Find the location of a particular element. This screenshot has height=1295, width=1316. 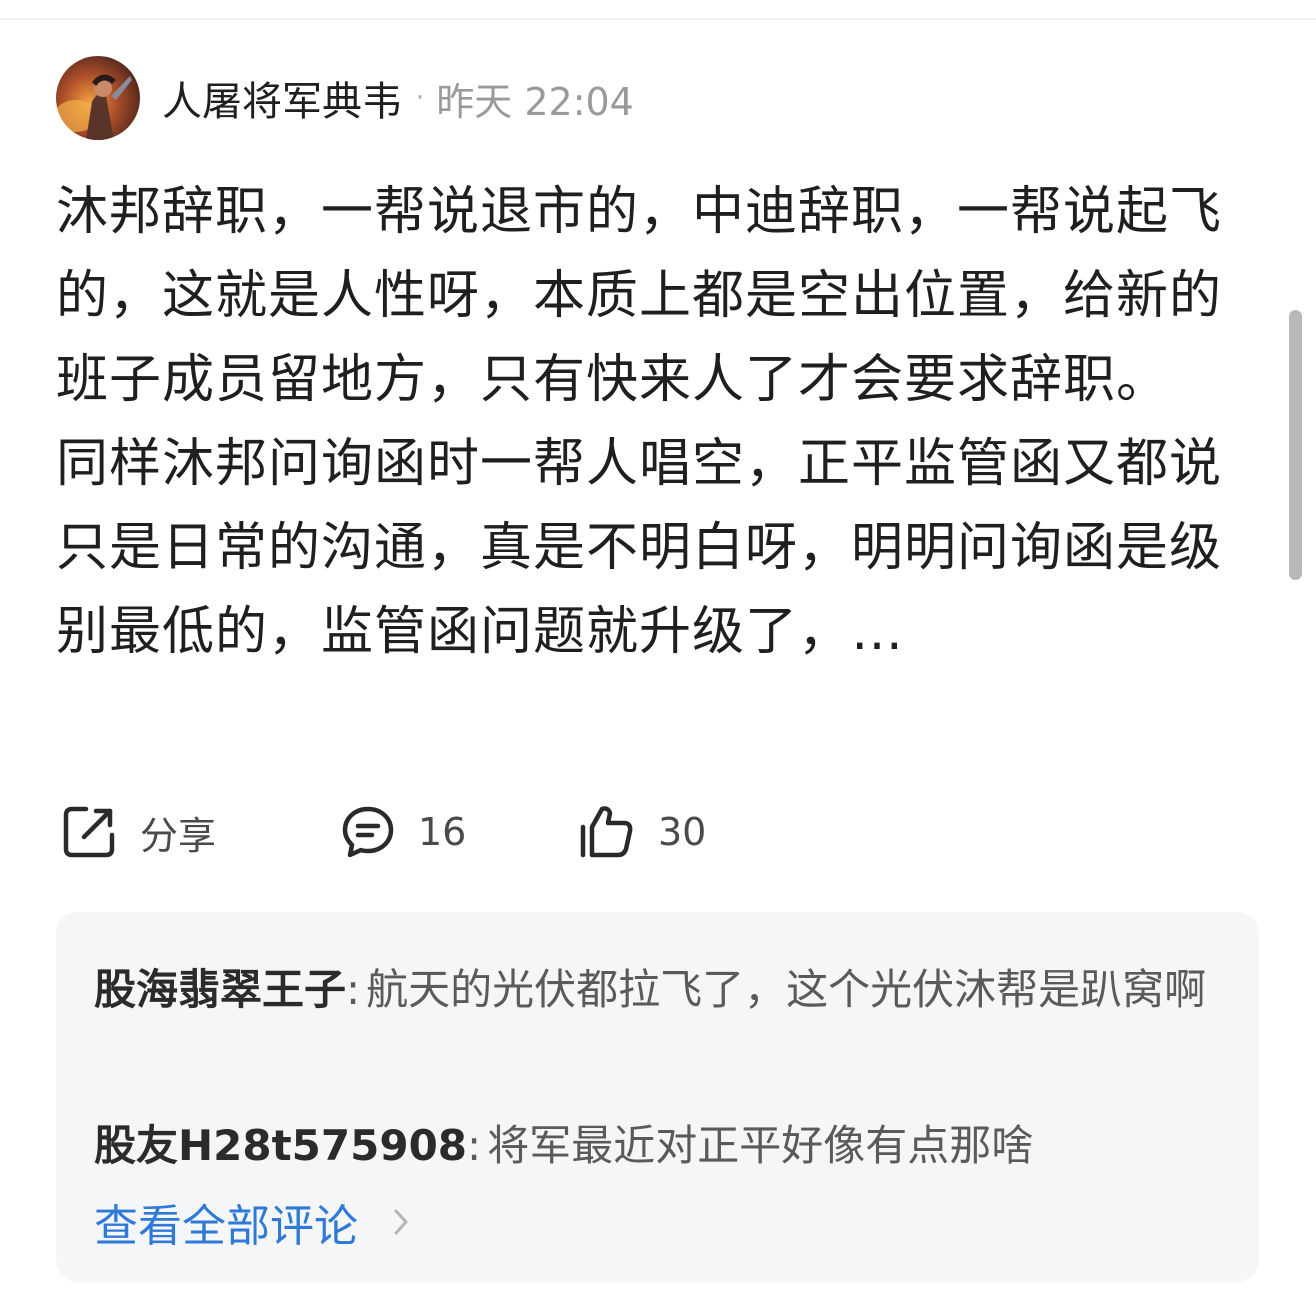

like-count: 30 is located at coordinates (682, 832).